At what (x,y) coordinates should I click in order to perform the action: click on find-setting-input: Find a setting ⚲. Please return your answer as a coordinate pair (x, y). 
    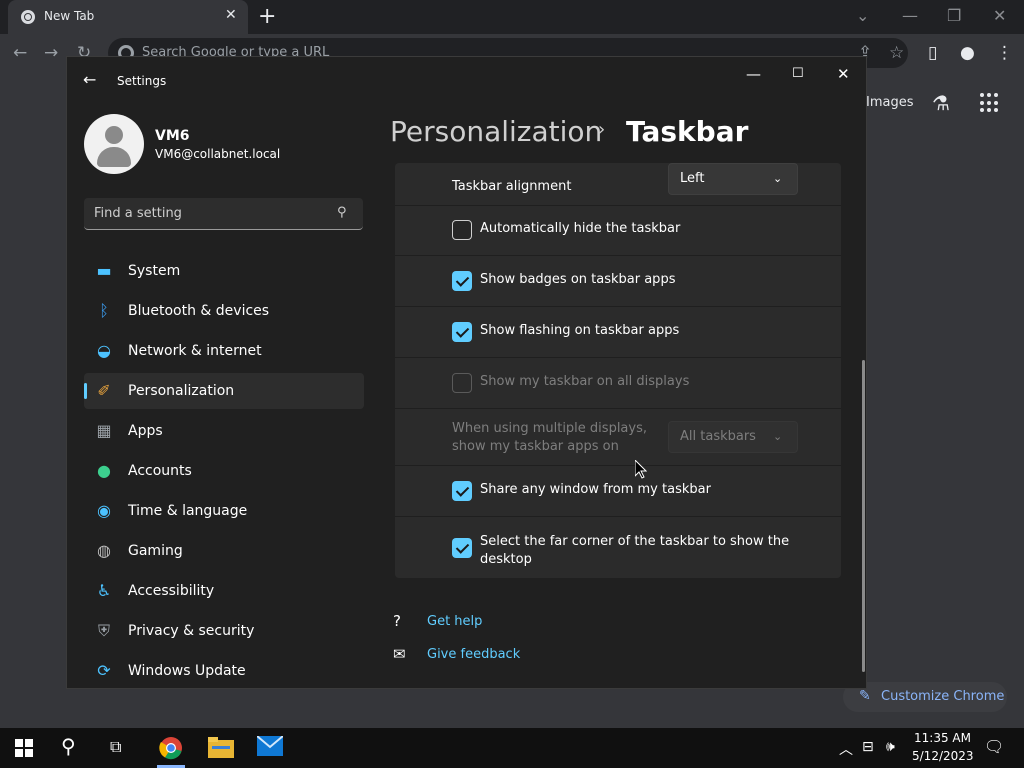
    Looking at the image, I should click on (223, 214).